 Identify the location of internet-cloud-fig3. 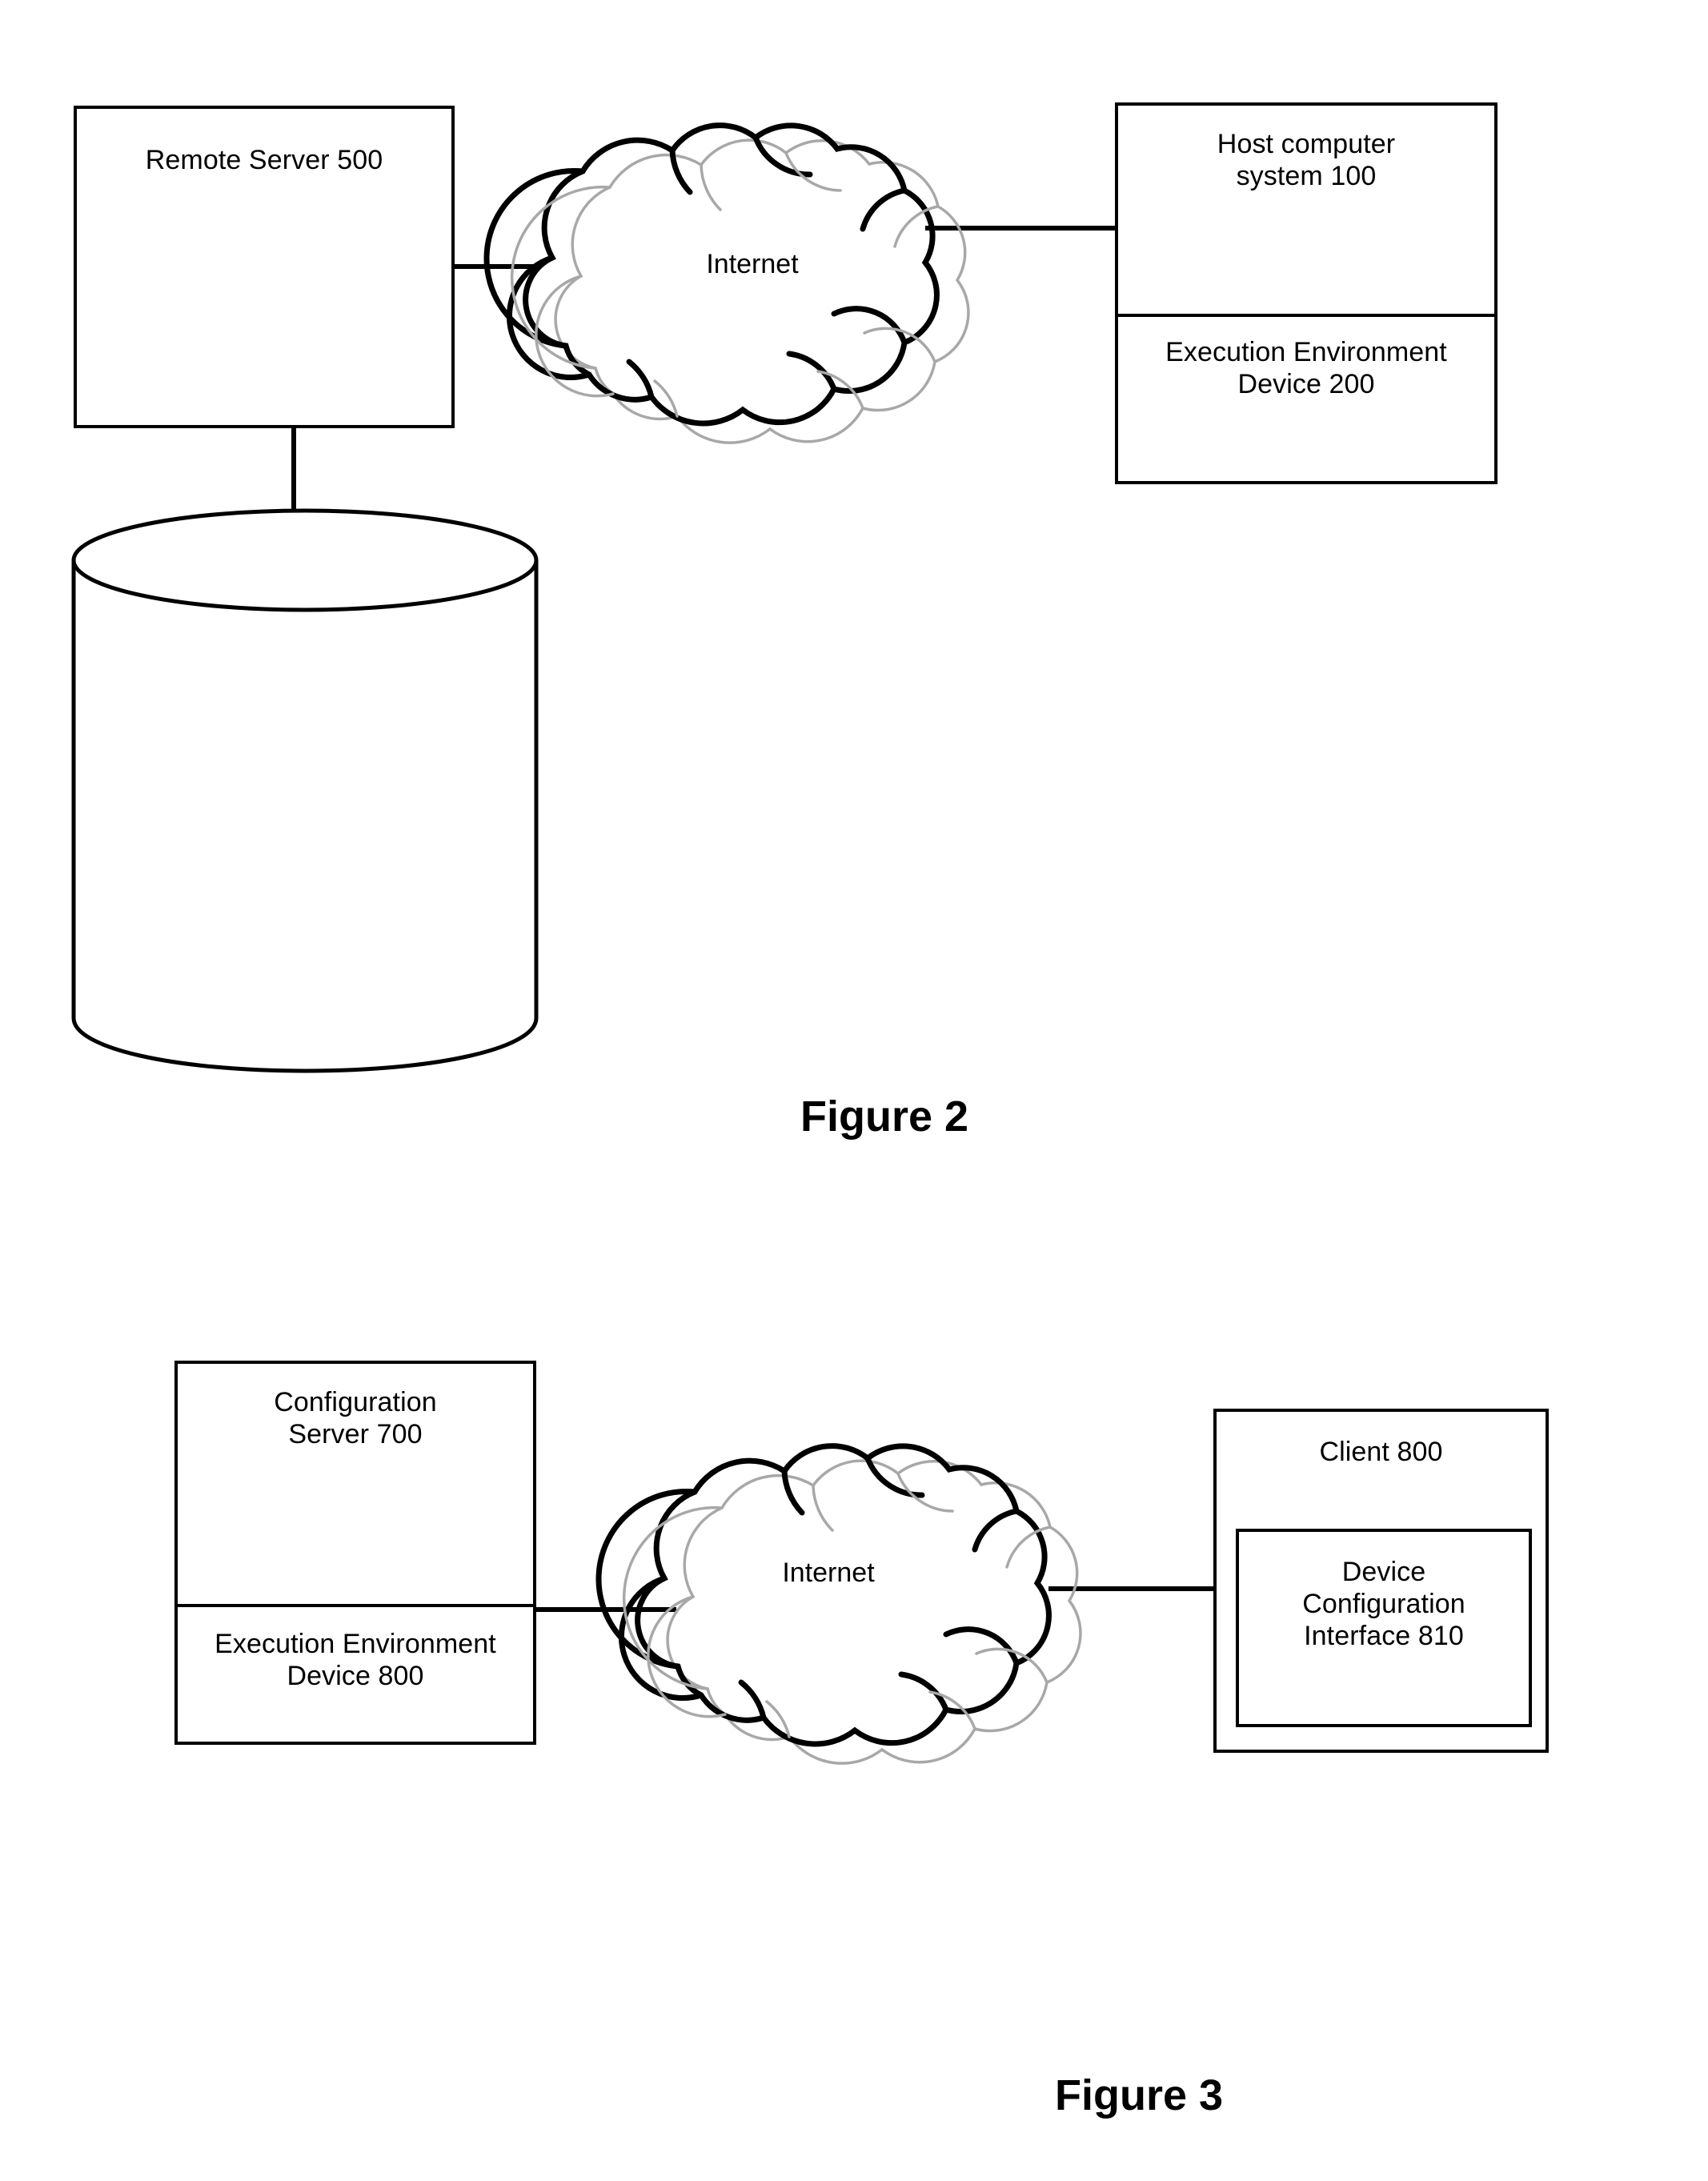
(838, 1604).